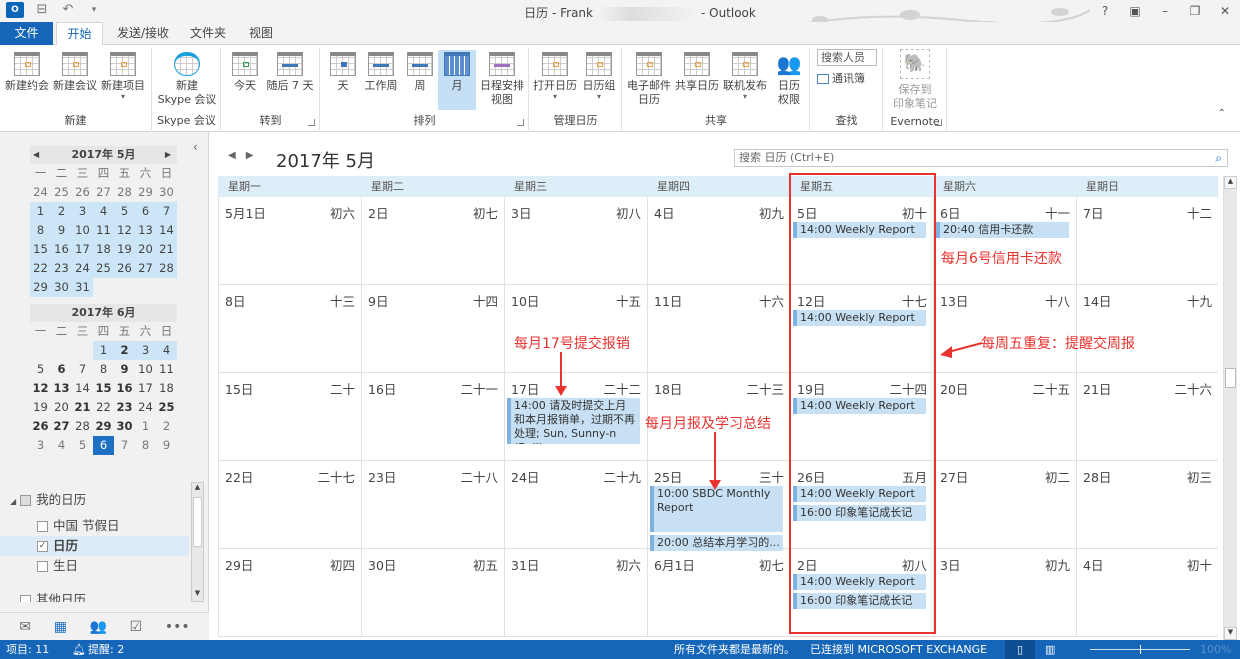  What do you see at coordinates (145, 350) in the screenshot?
I see `mini-calendar-day: 3` at bounding box center [145, 350].